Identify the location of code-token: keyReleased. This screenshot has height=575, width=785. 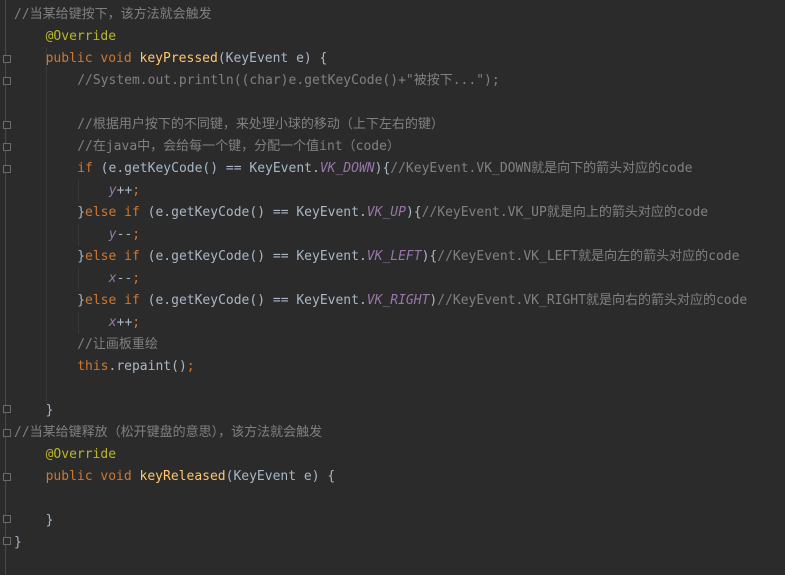
(182, 476).